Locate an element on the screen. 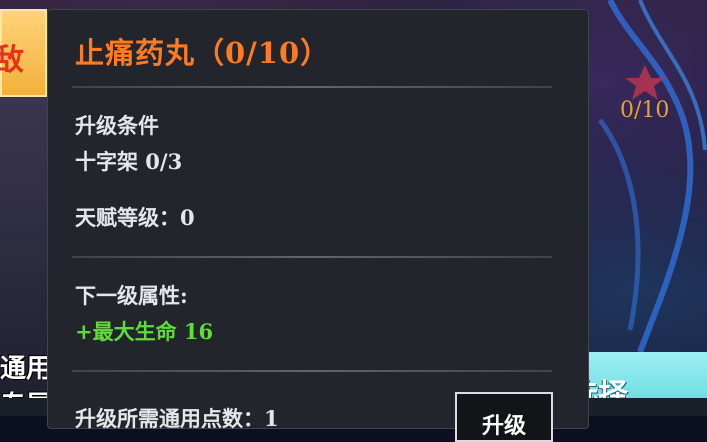  upgrade-button: 升级 is located at coordinates (504, 417).